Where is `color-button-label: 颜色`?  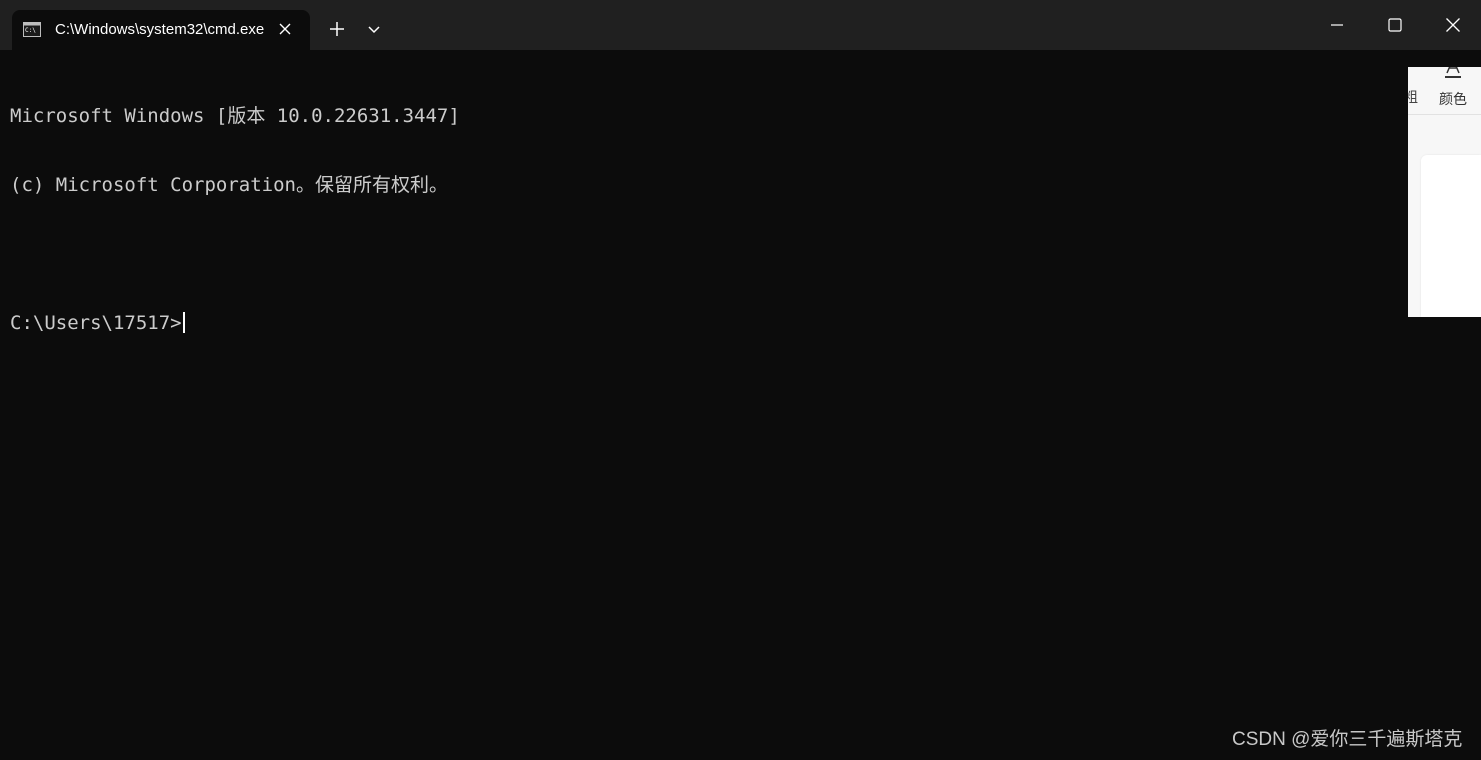
color-button-label: 颜色 is located at coordinates (1453, 99).